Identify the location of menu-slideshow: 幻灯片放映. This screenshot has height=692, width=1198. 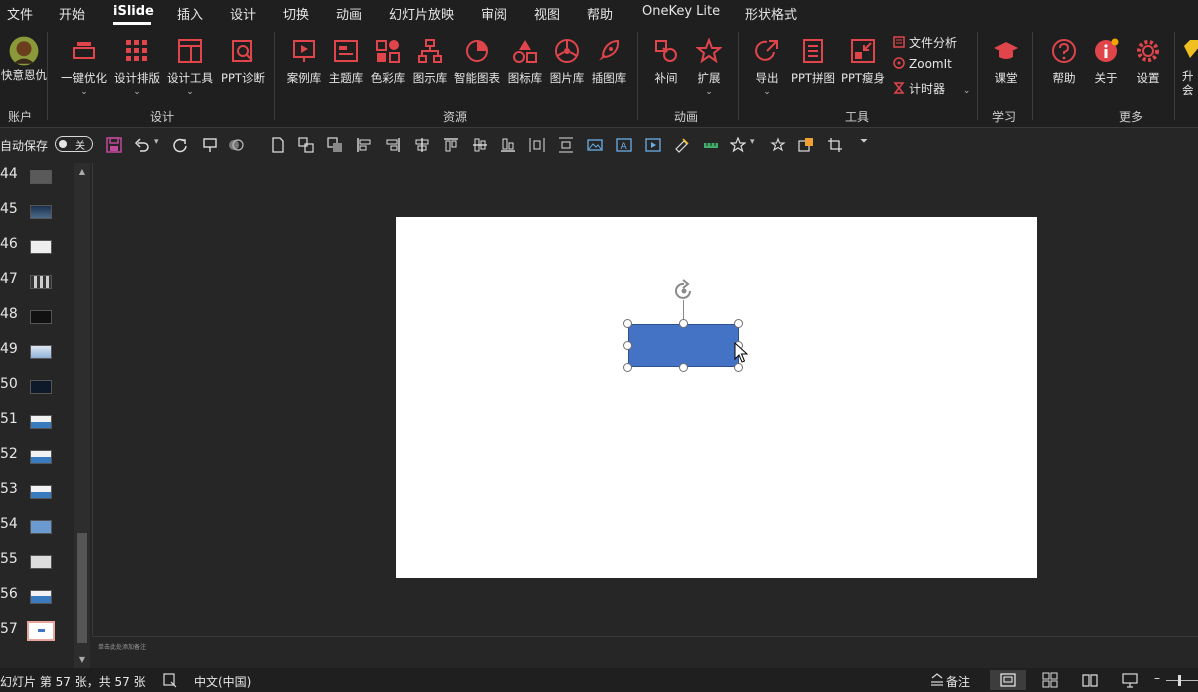
(421, 13).